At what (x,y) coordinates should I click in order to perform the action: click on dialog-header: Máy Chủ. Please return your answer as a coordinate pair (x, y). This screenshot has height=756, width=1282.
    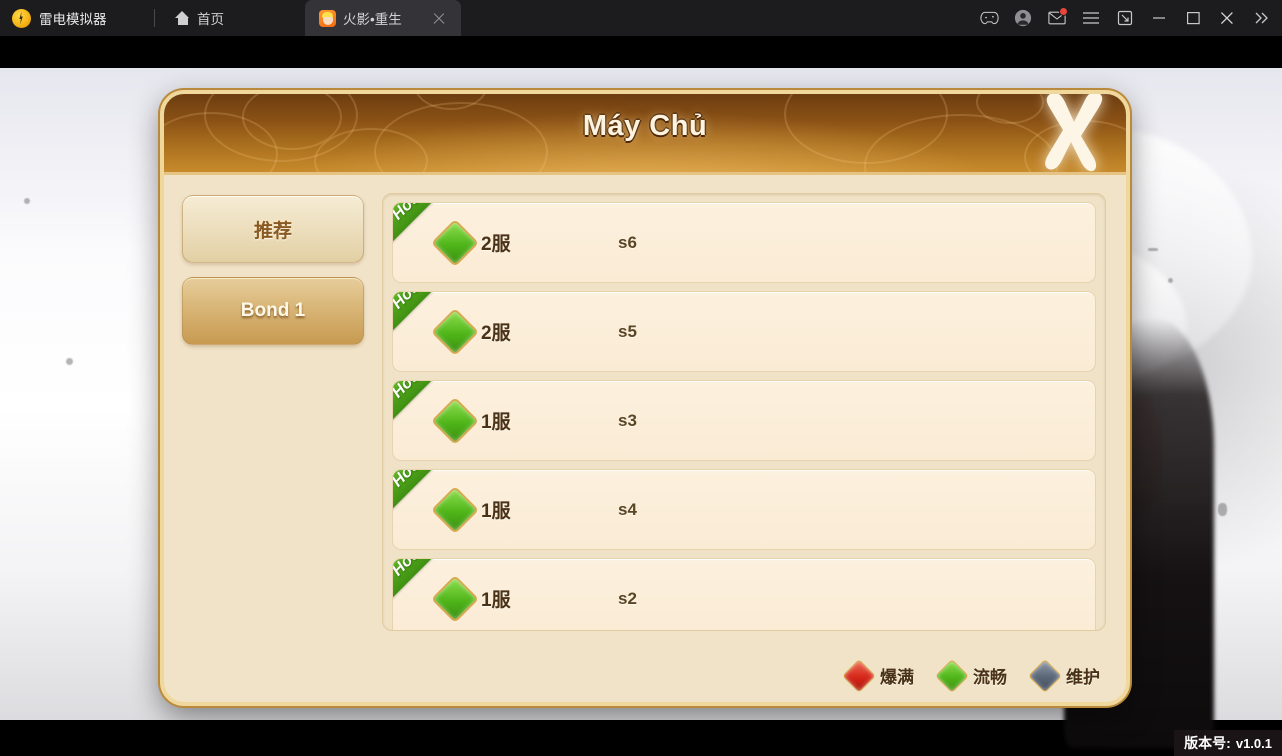
    Looking at the image, I should click on (645, 134).